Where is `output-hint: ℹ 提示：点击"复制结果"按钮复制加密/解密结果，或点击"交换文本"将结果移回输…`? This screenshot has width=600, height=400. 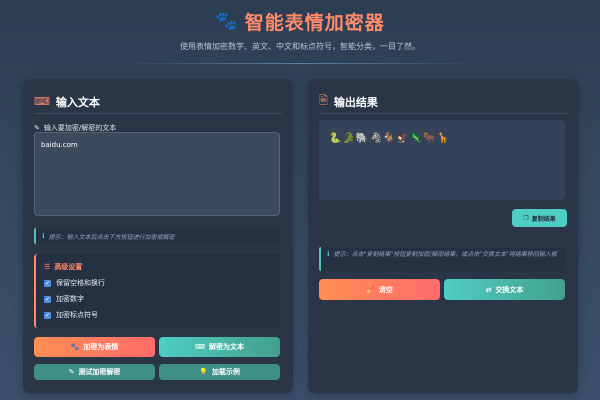 output-hint: ℹ 提示：点击"复制结果"按钮复制加密/解密结果，或点击"交换文本"将结果移回输… is located at coordinates (442, 259).